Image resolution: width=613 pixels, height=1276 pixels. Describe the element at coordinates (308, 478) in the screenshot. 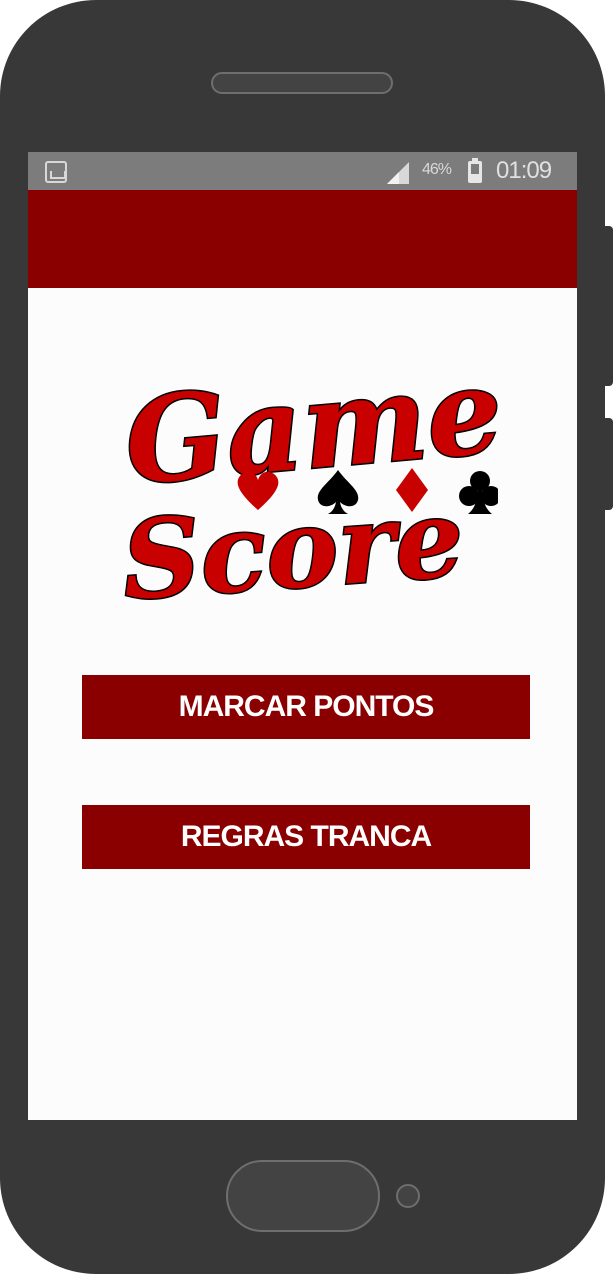

I see `game-score-logo: Game Score` at that location.